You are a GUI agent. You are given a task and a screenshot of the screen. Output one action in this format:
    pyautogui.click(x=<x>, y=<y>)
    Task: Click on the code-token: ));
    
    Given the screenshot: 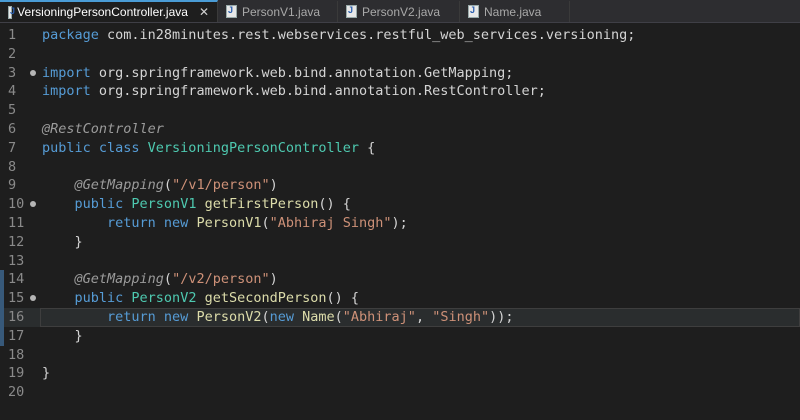 What is the action you would take?
    pyautogui.click(x=501, y=317)
    